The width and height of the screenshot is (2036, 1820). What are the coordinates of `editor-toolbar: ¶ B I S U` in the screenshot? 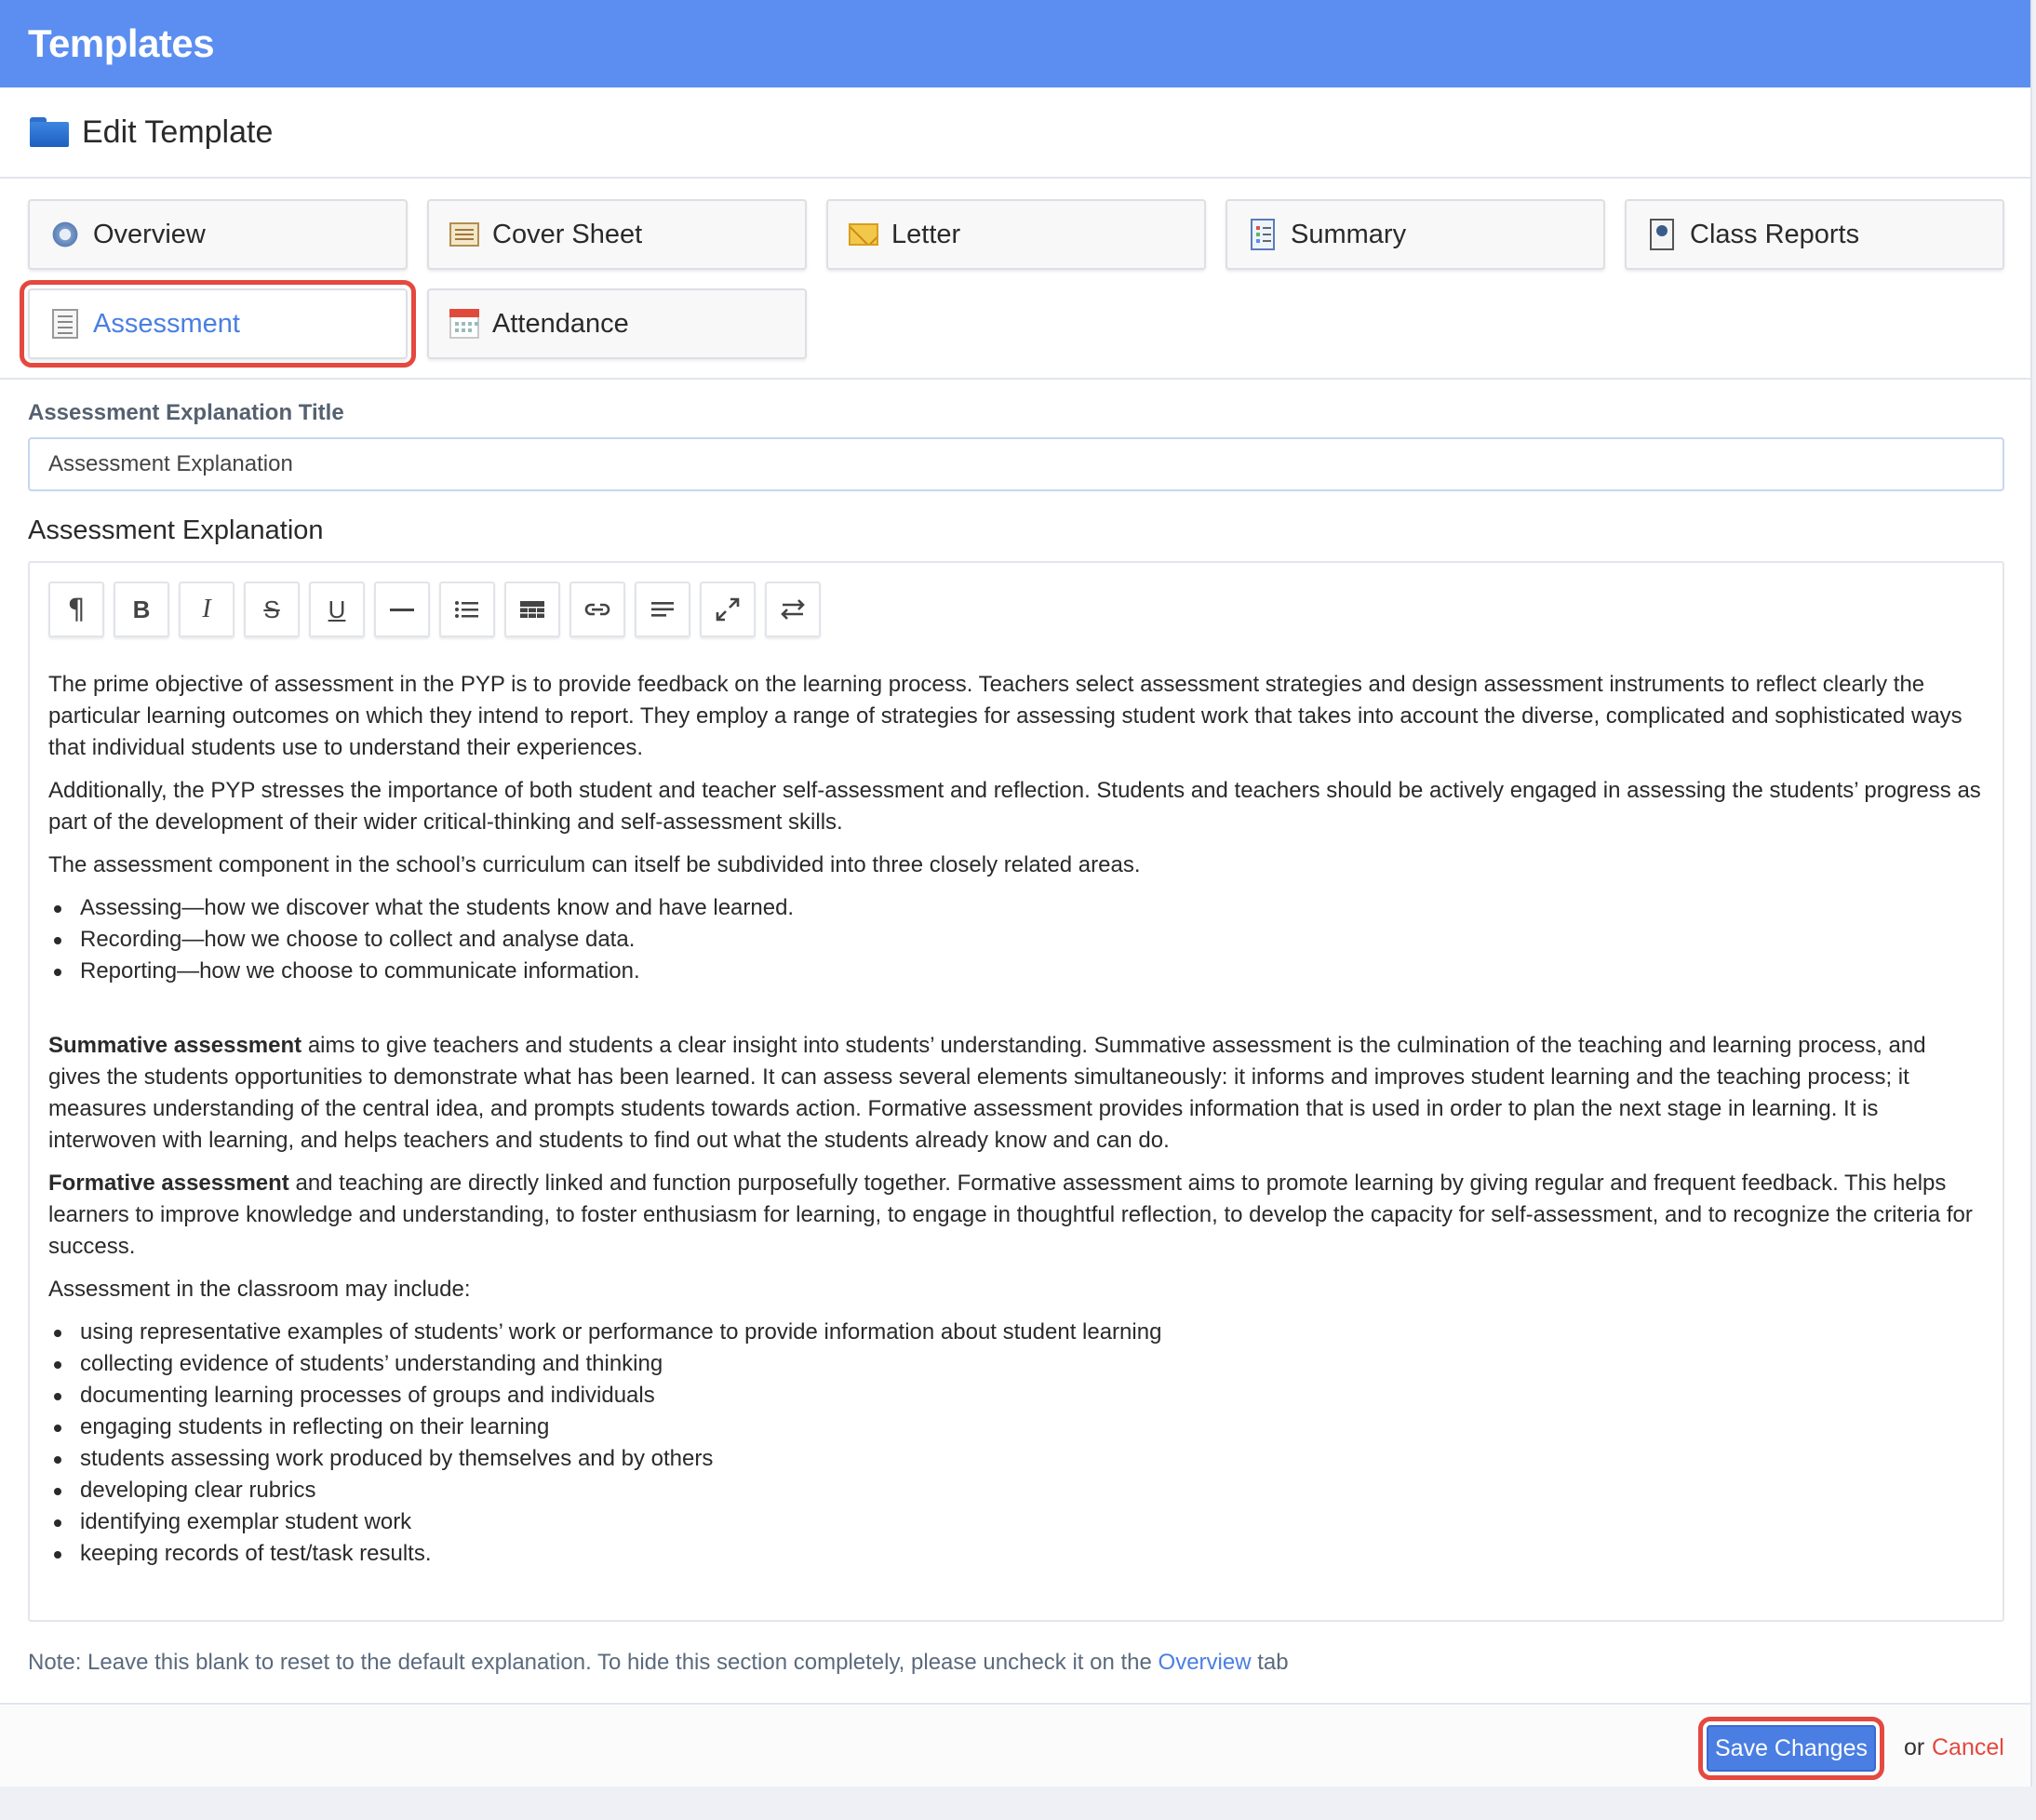 It's located at (1016, 600).